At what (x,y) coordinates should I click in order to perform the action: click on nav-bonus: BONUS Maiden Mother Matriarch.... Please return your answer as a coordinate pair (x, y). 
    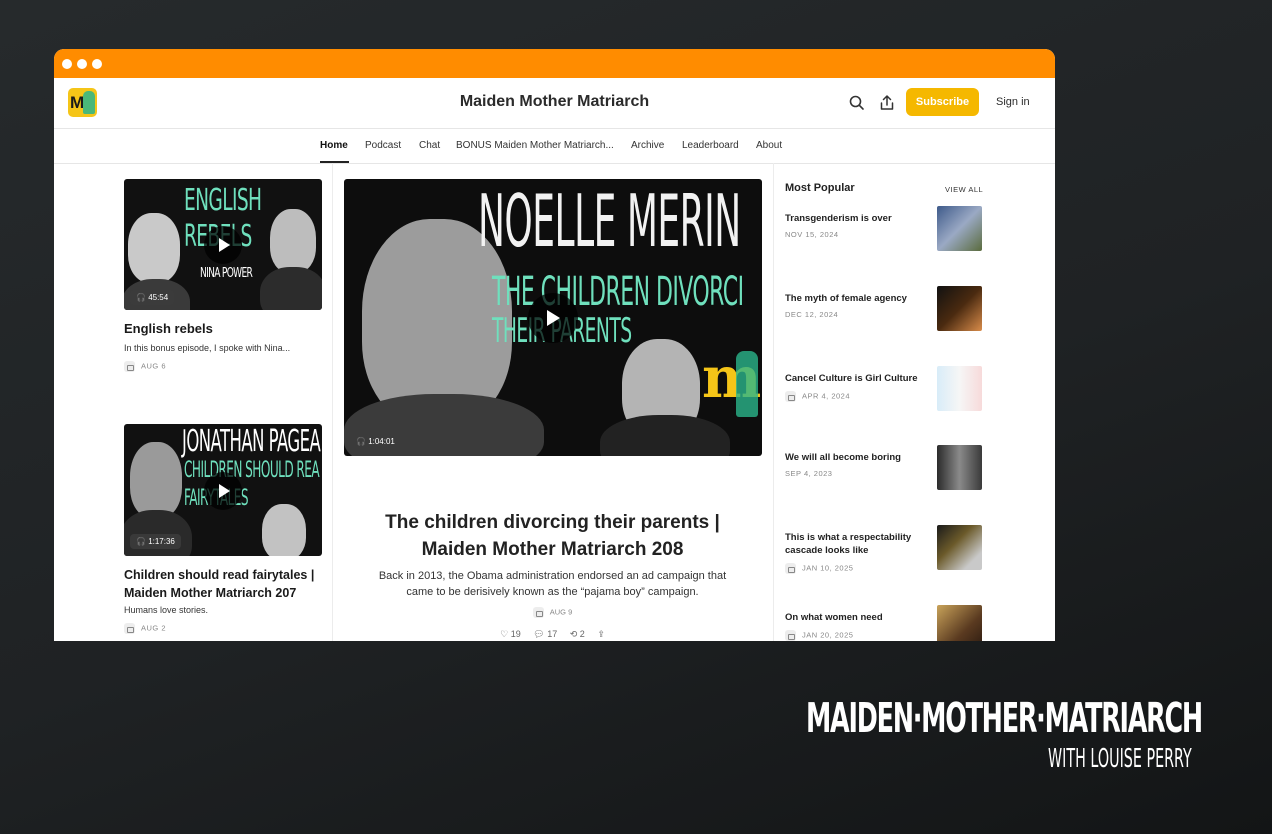
    Looking at the image, I should click on (535, 145).